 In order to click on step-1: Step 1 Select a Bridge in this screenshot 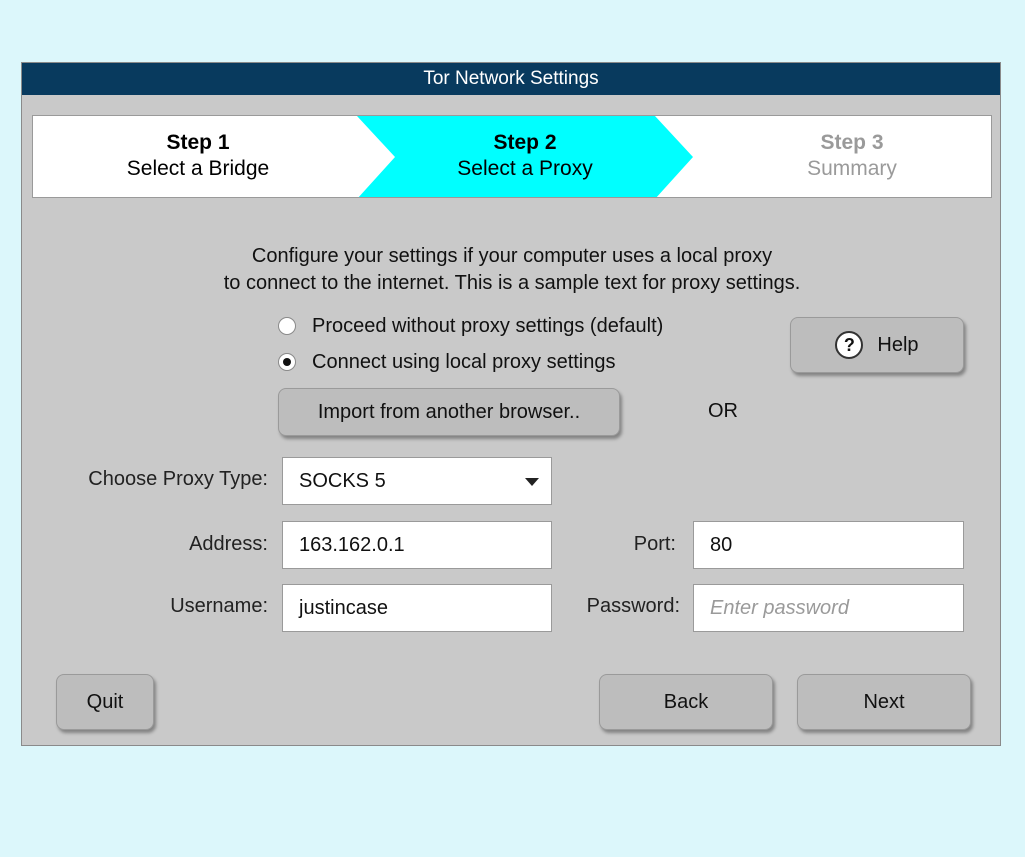, I will do `click(198, 156)`.